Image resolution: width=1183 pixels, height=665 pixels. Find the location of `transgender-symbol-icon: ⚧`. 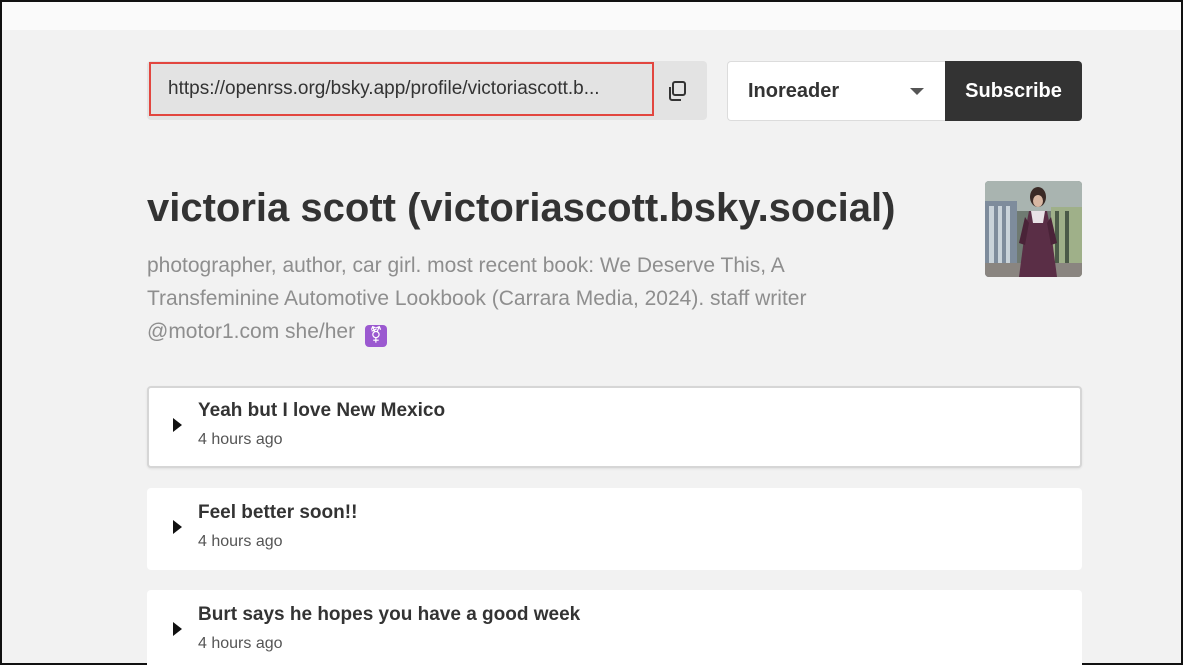

transgender-symbol-icon: ⚧ is located at coordinates (375, 335).